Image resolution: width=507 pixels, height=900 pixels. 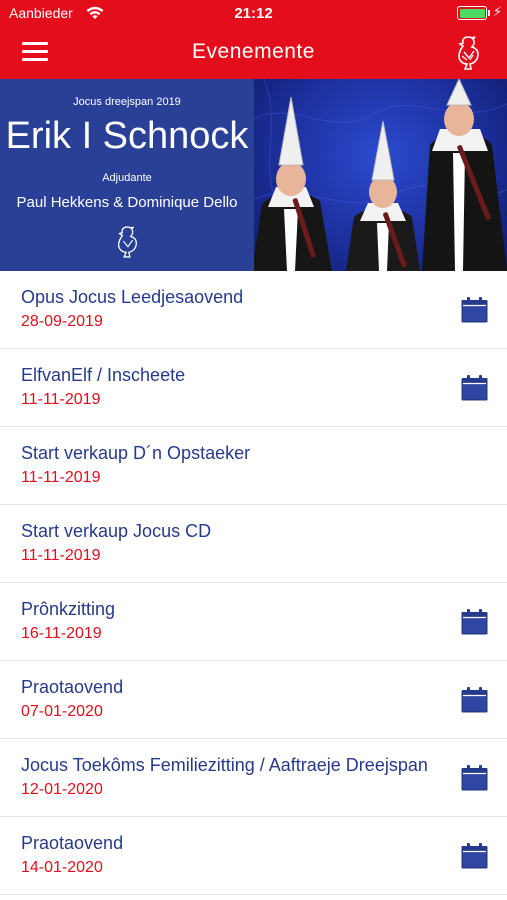 What do you see at coordinates (61, 633) in the screenshot?
I see `event-date: 16-11-2019` at bounding box center [61, 633].